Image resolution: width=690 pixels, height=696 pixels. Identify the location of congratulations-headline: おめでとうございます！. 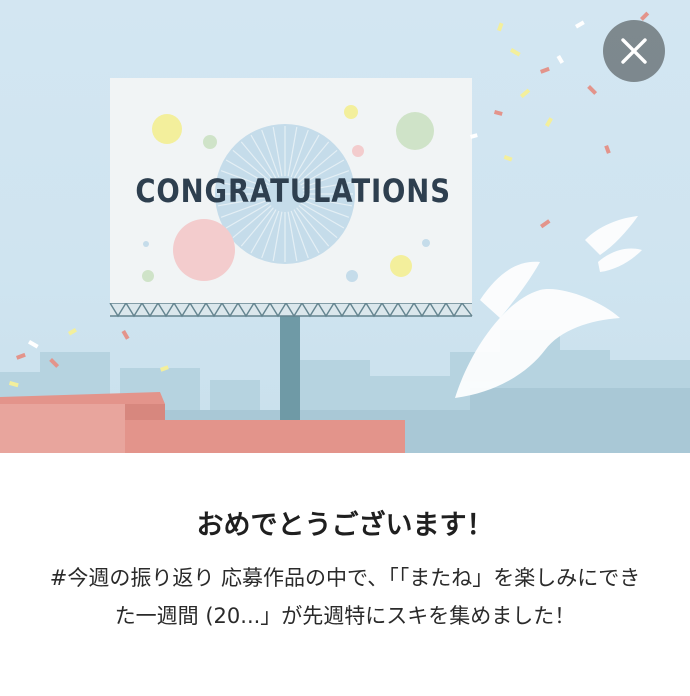
(345, 525).